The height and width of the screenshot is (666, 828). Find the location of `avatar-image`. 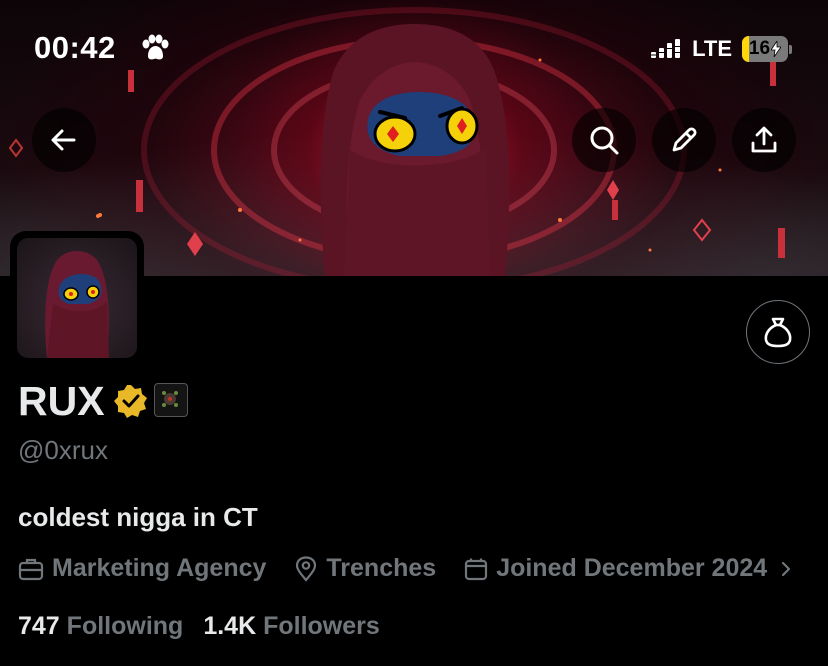

avatar-image is located at coordinates (77, 304).